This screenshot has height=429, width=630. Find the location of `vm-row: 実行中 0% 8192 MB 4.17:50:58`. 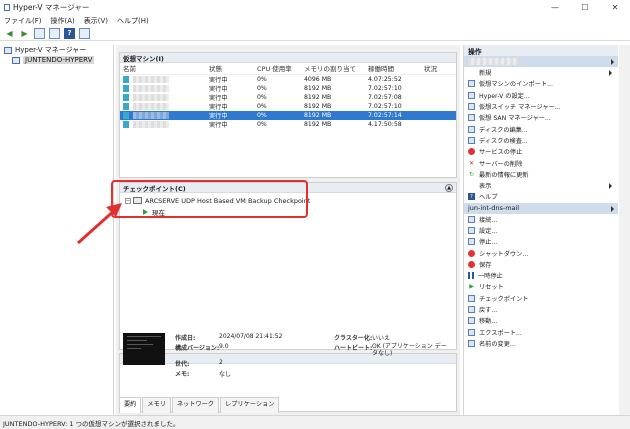

vm-row: 実行中 0% 8192 MB 4.17:50:58 is located at coordinates (288, 124).